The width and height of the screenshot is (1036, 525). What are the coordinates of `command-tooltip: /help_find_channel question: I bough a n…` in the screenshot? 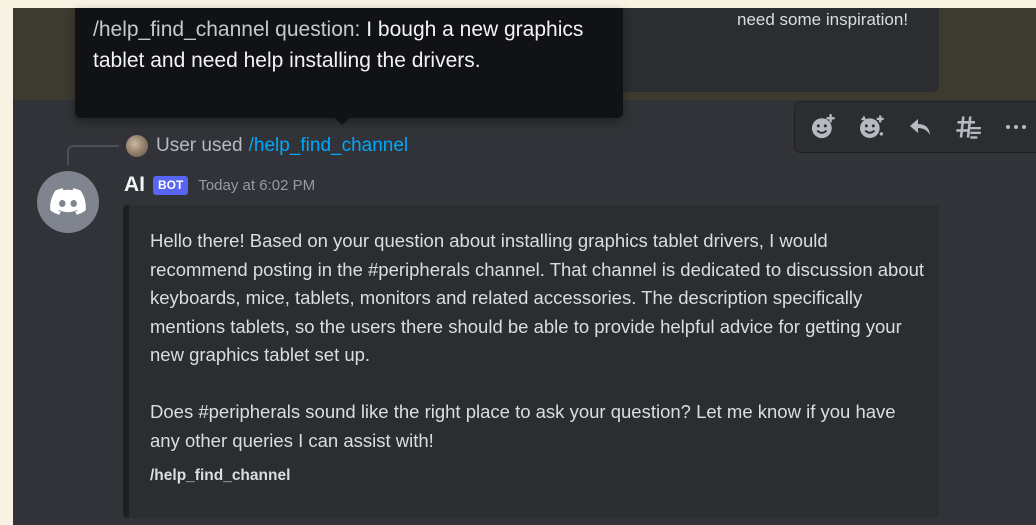 It's located at (349, 63).